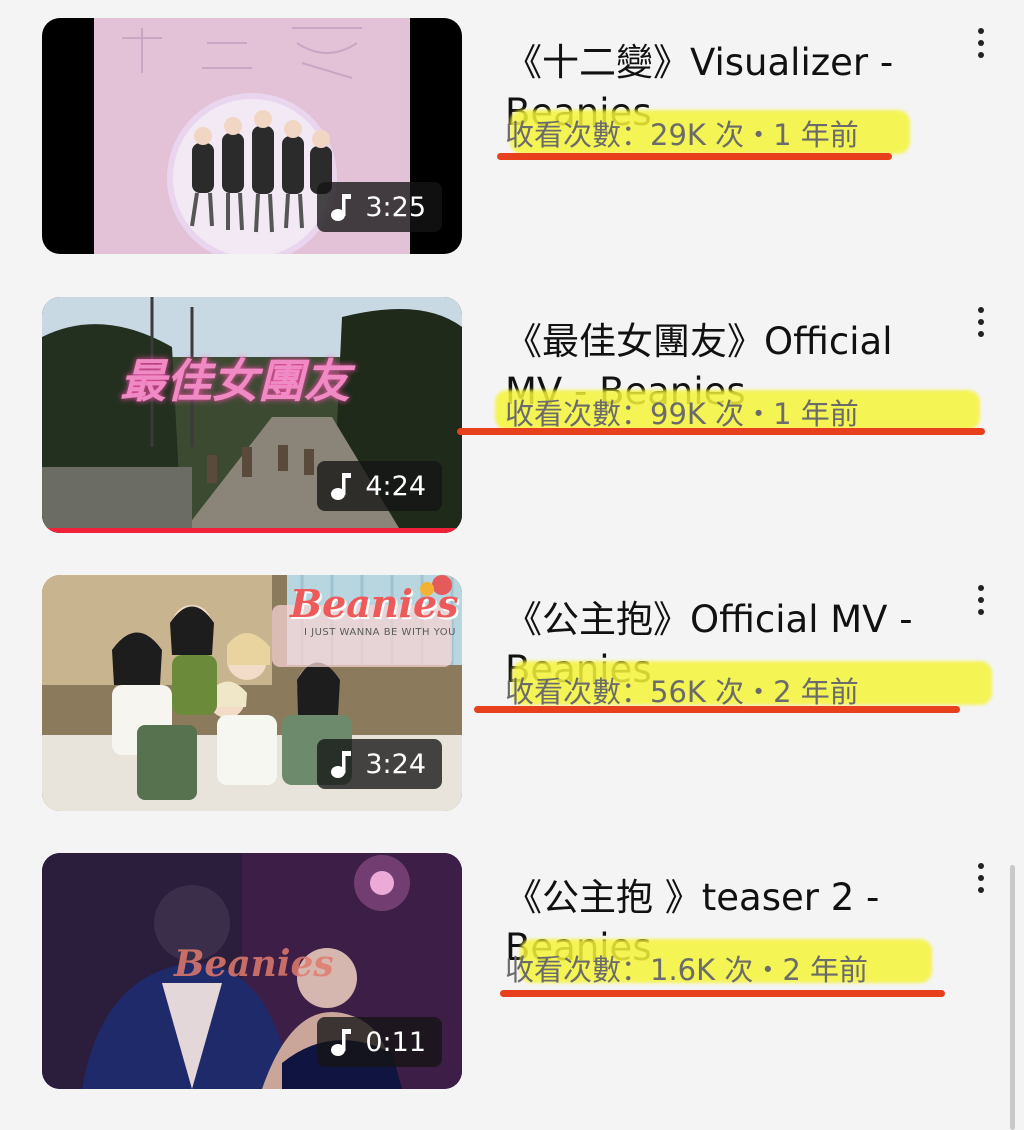 The height and width of the screenshot is (1130, 1024). Describe the element at coordinates (682, 135) in the screenshot. I see `video-meta: 收看次數：29K 次・1 年前` at that location.